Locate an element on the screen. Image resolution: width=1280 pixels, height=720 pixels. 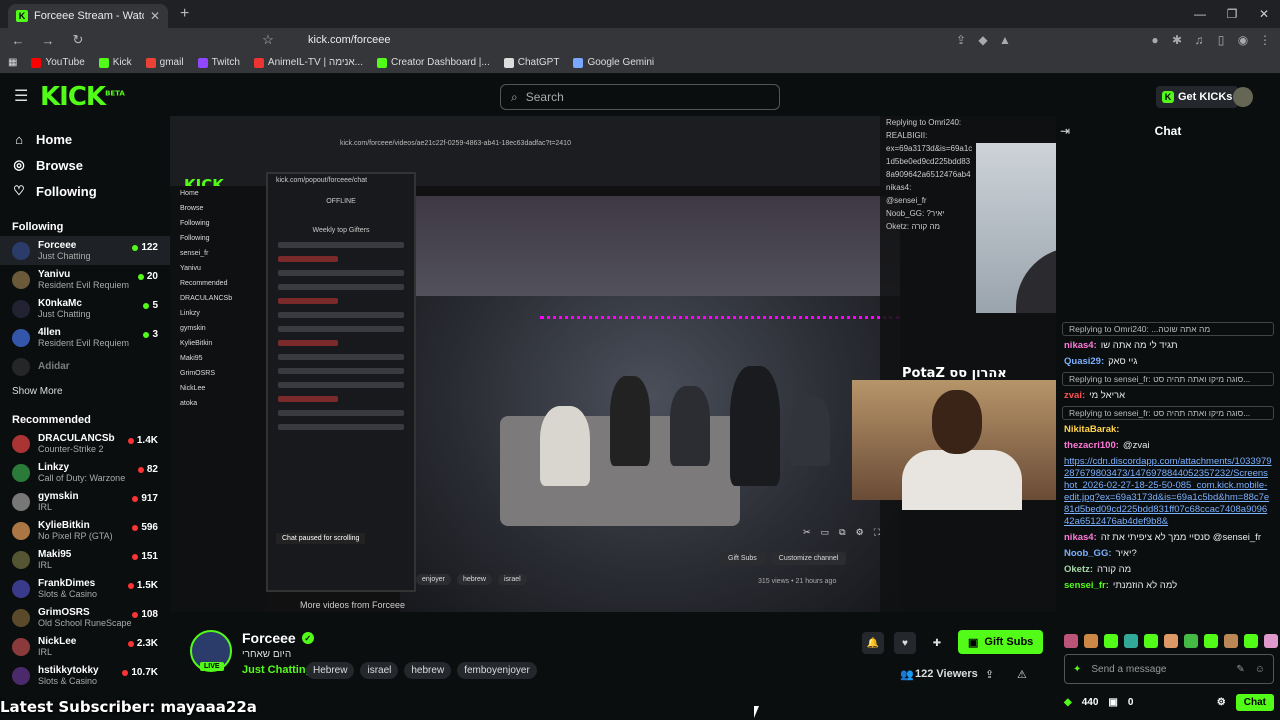
media-icon: ♫ is located at coordinates (1199, 40).